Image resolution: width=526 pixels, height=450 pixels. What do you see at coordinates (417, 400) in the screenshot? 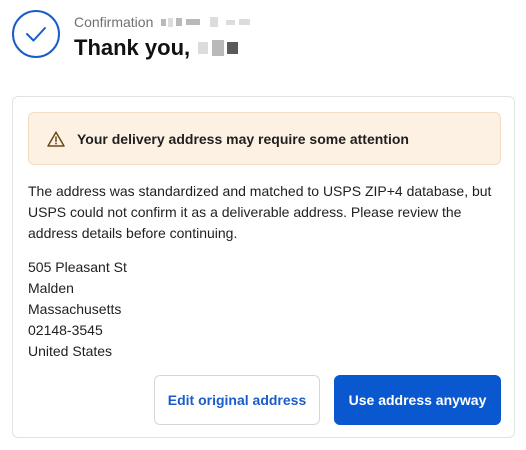
I see `use-address-anyway-button: Use address anyway` at bounding box center [417, 400].